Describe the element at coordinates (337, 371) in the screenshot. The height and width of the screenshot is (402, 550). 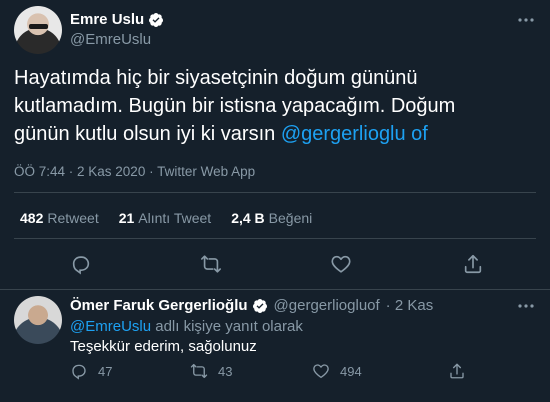
I see `reply-like-action: 494` at that location.